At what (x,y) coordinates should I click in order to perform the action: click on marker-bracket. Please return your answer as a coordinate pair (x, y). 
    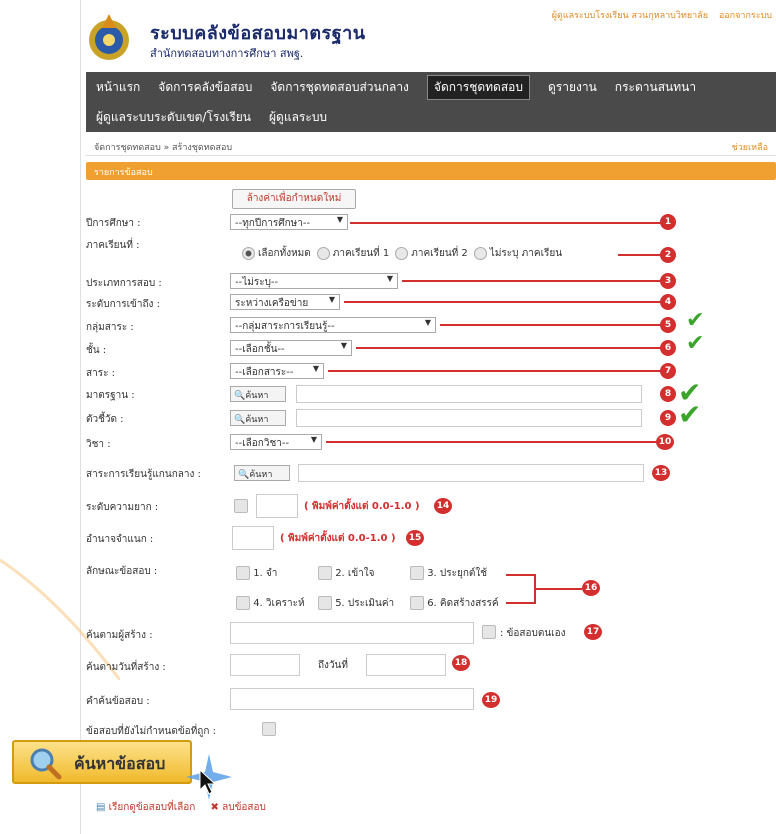
    Looking at the image, I should click on (521, 589).